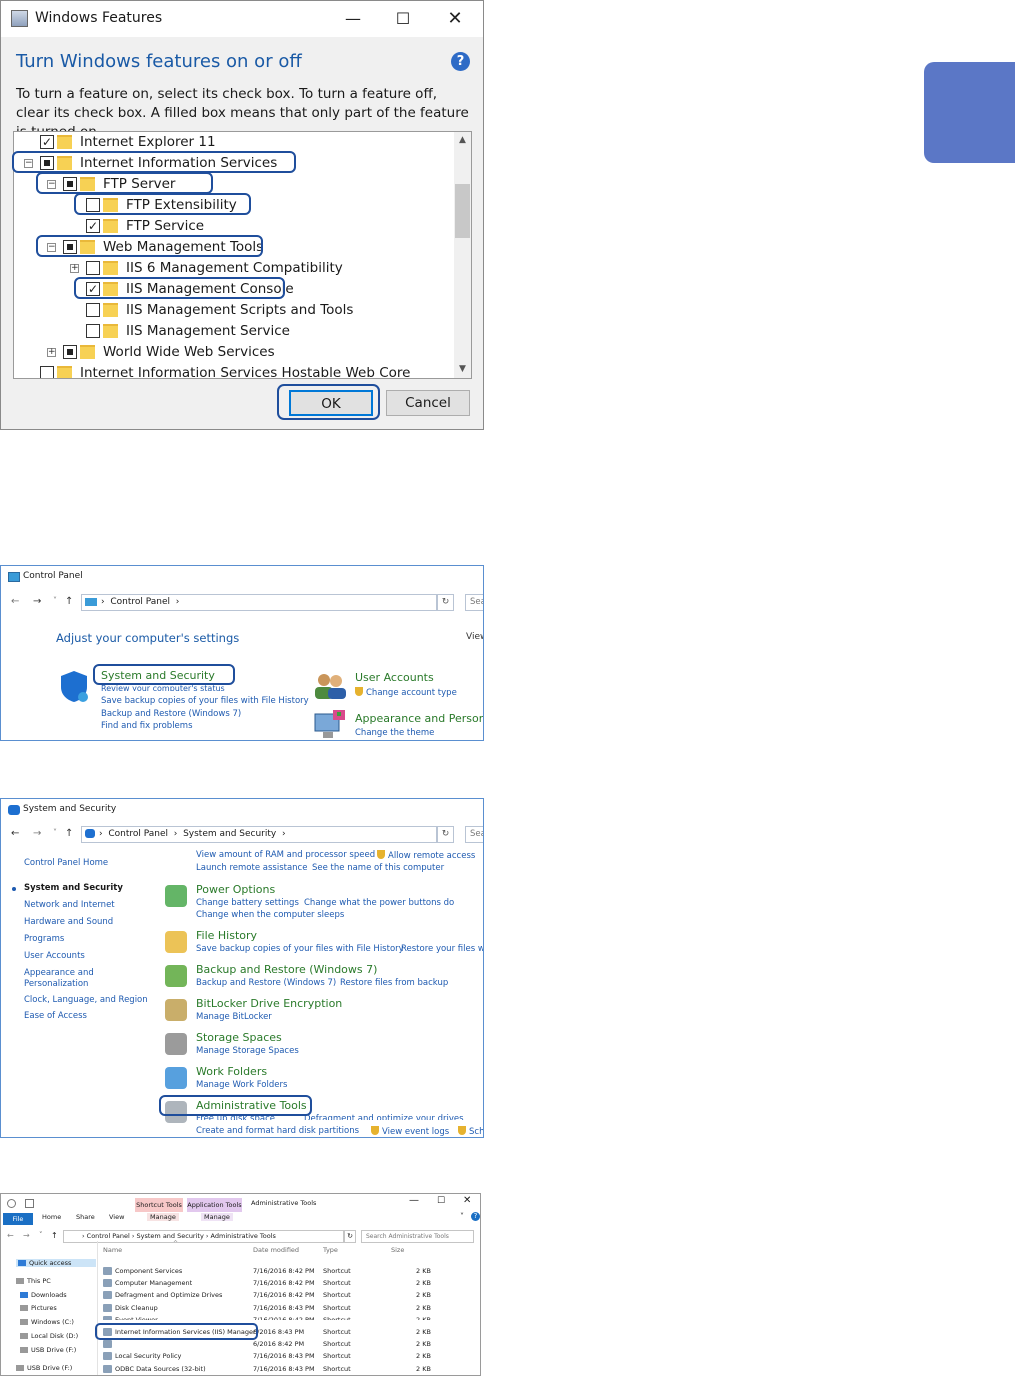 The width and height of the screenshot is (1015, 1376). Describe the element at coordinates (38, 1308) in the screenshot. I see `nav-item: Pictures` at that location.